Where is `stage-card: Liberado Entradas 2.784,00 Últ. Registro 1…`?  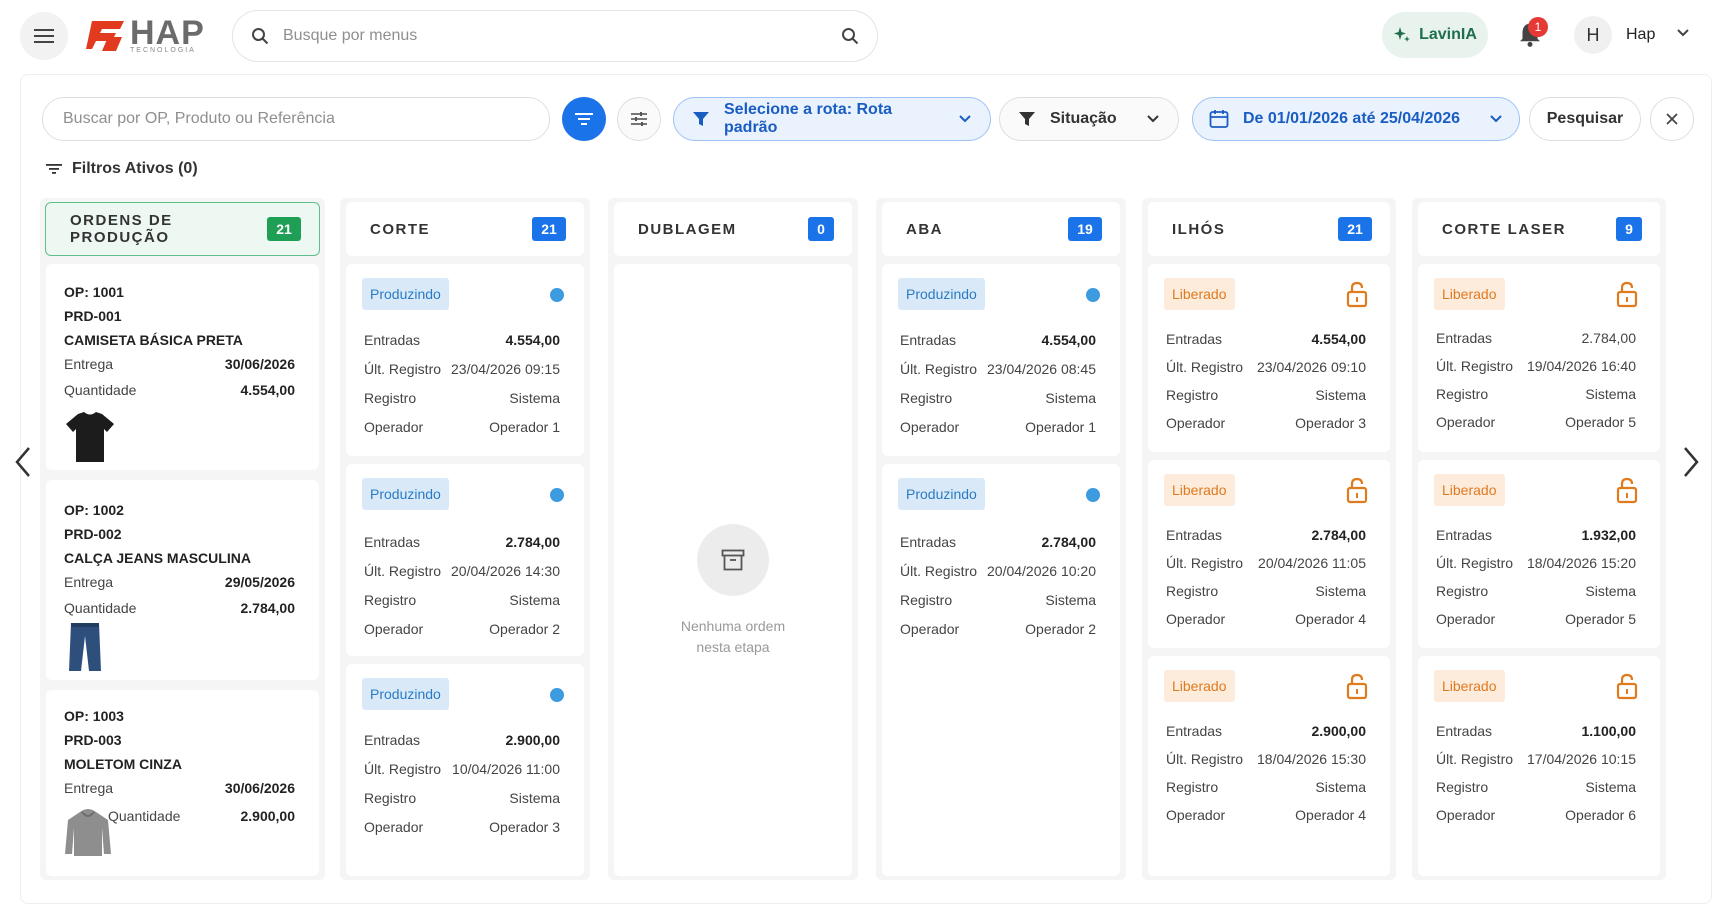
stage-card: Liberado Entradas 2.784,00 Últ. Registro 1… is located at coordinates (1539, 358).